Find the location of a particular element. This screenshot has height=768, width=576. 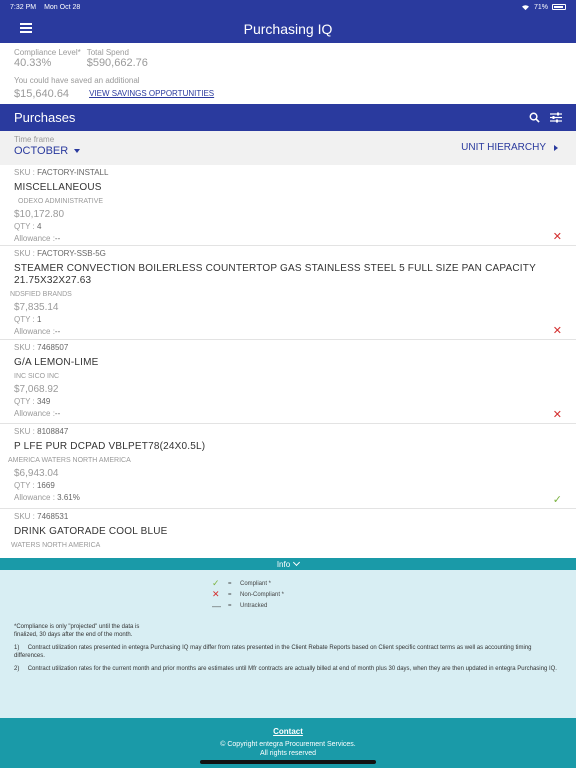

purchases-header: Purchases is located at coordinates (288, 117).